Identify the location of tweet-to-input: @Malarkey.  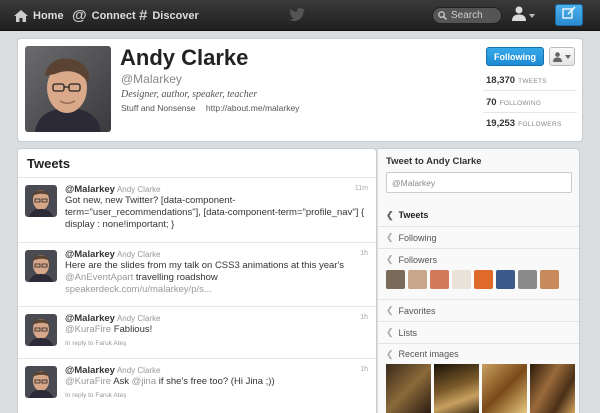
(479, 182).